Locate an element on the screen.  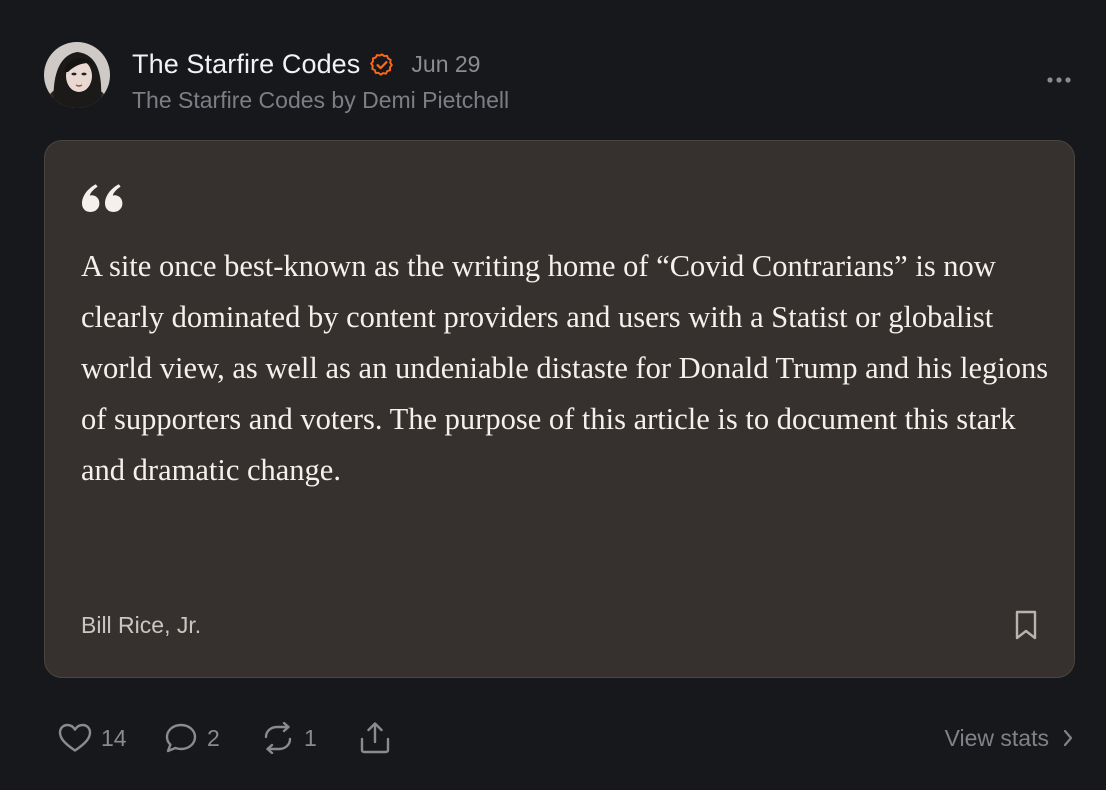
author-line: The Starfire Codes Jun 29 is located at coordinates (306, 64).